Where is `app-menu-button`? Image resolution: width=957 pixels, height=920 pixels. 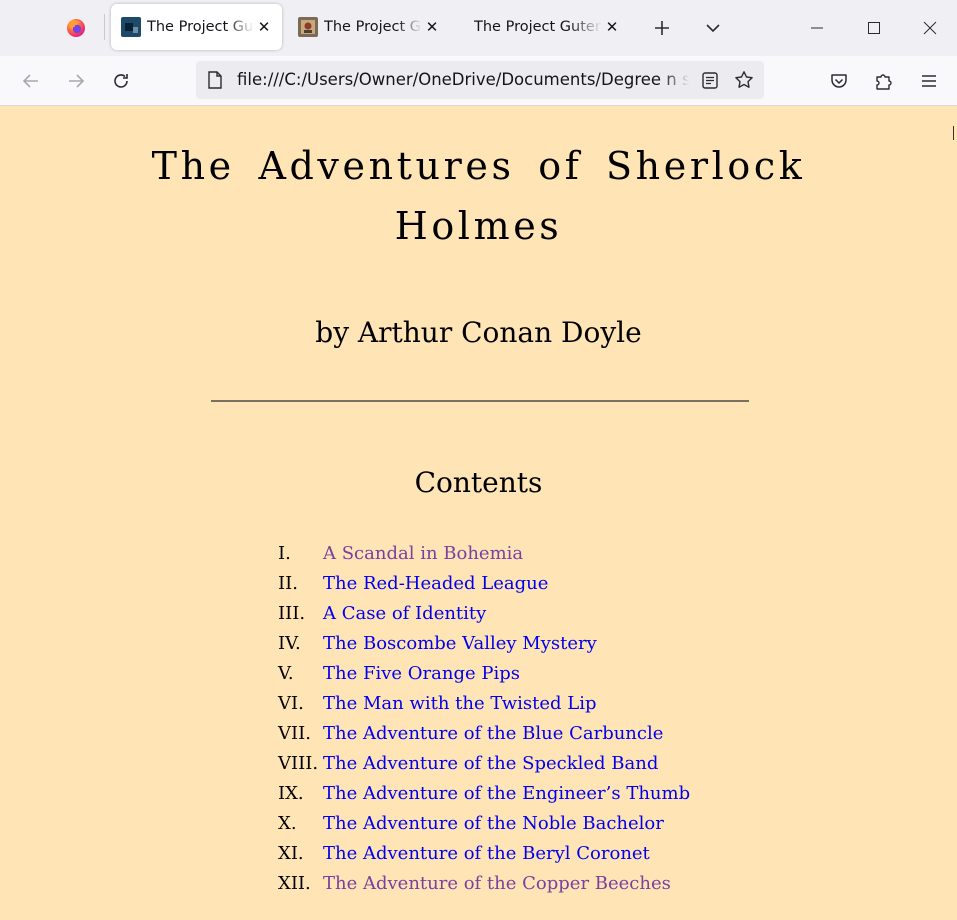
app-menu-button is located at coordinates (929, 81).